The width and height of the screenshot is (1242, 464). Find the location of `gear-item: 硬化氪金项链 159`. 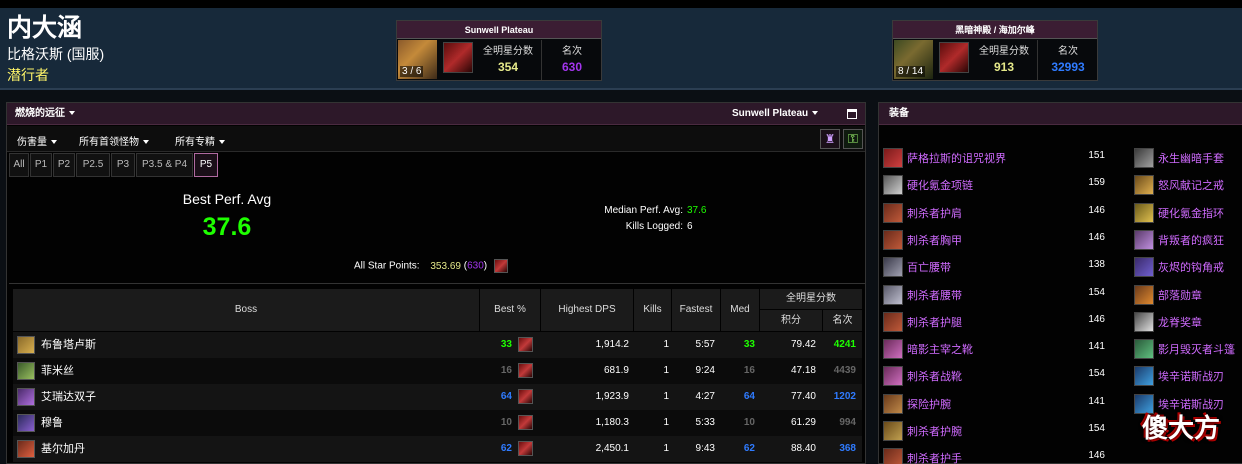

gear-item: 硬化氪金项链 159 is located at coordinates (1004, 184).